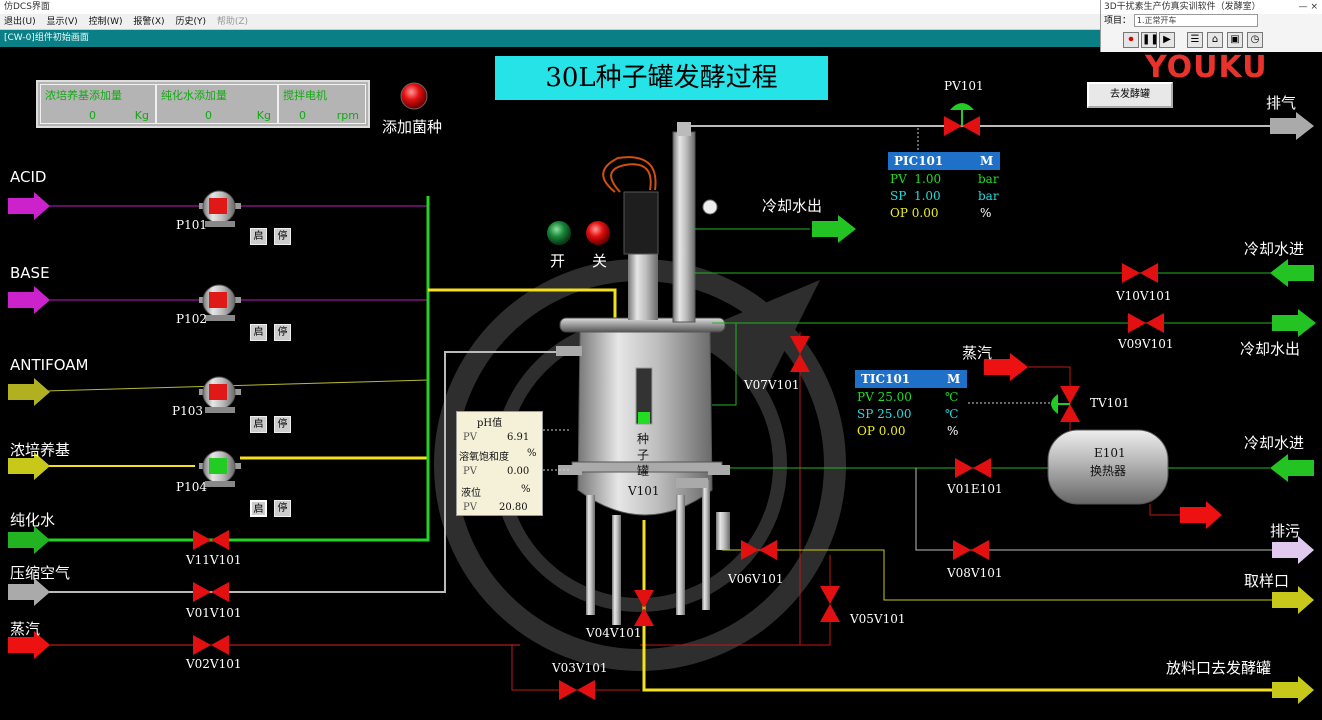  I want to click on pic101-pv: PV 1.00 bar, so click(944, 179).